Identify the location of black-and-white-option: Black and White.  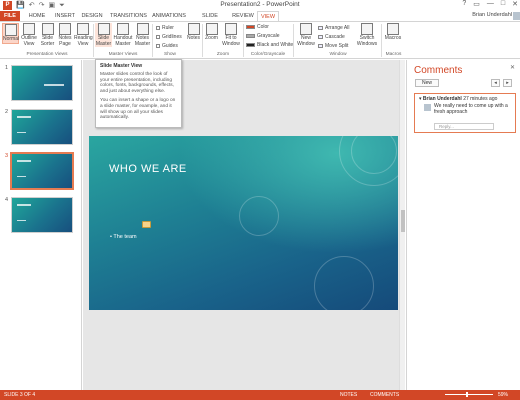
(269, 45).